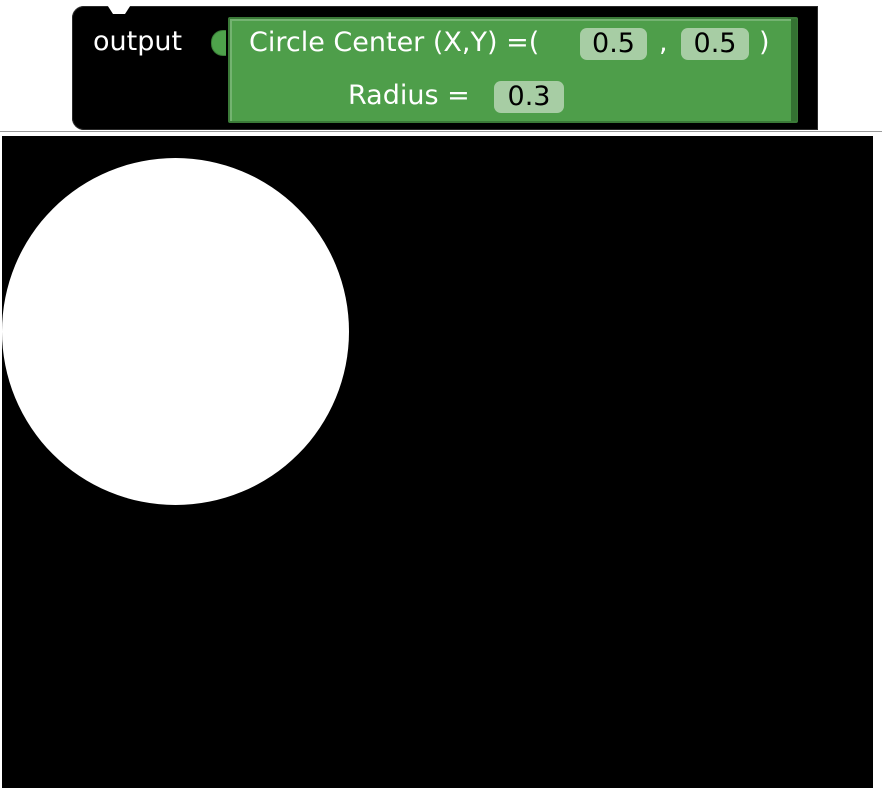 The image size is (882, 792). What do you see at coordinates (441, 131) in the screenshot?
I see `divider` at bounding box center [441, 131].